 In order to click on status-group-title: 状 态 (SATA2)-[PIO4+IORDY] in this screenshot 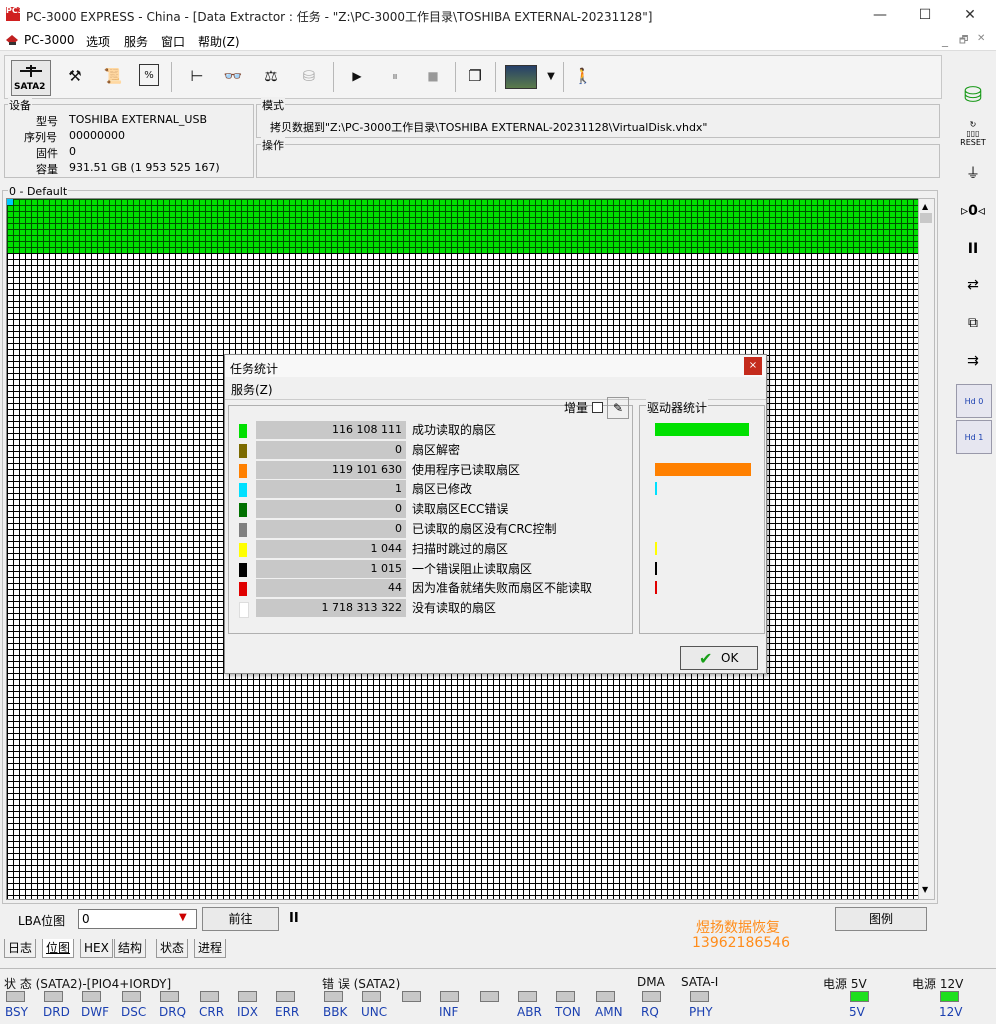, I will do `click(88, 984)`.